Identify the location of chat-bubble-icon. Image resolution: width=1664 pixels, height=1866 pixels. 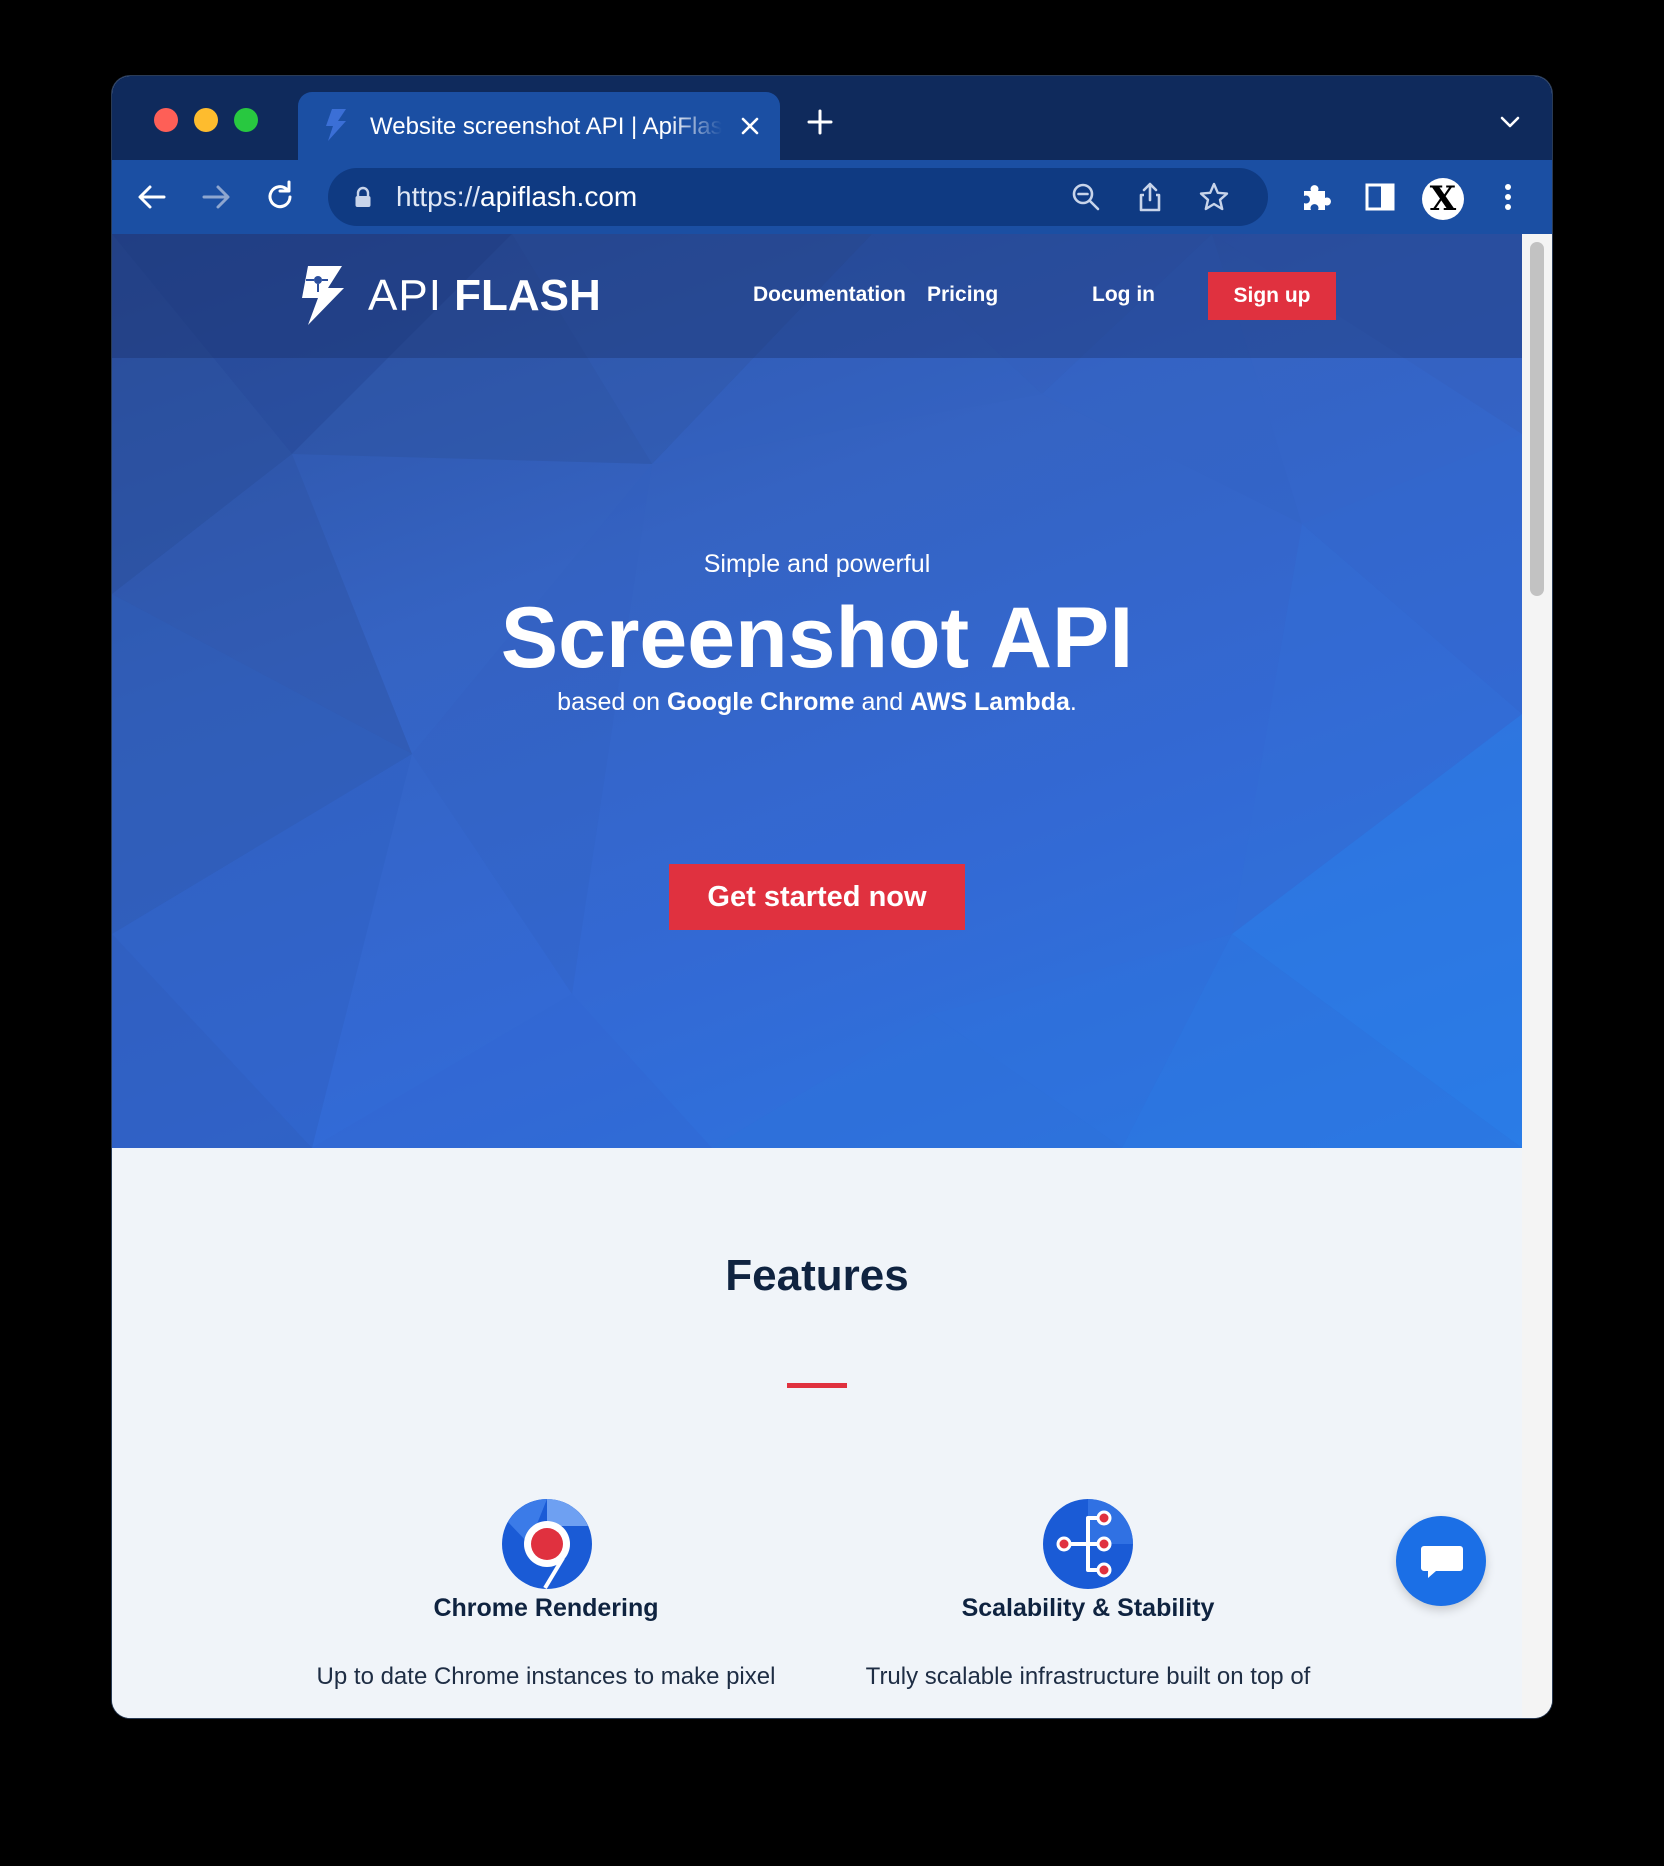
(1442, 1562).